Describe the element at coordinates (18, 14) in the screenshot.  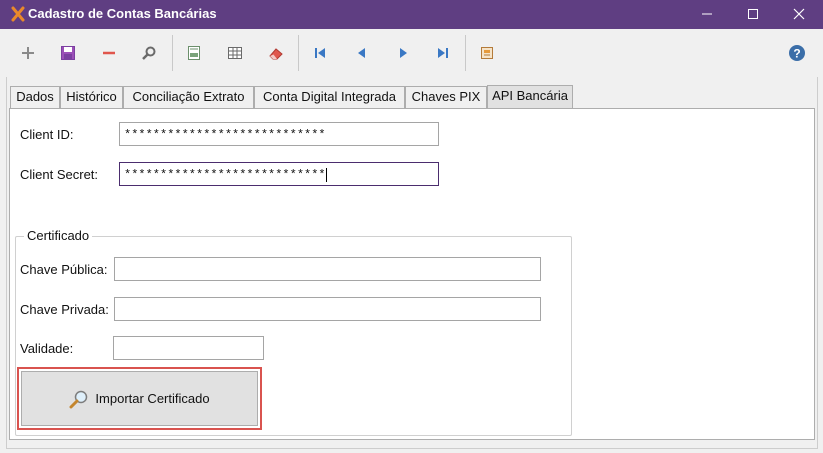
I see `app-logo-icon` at that location.